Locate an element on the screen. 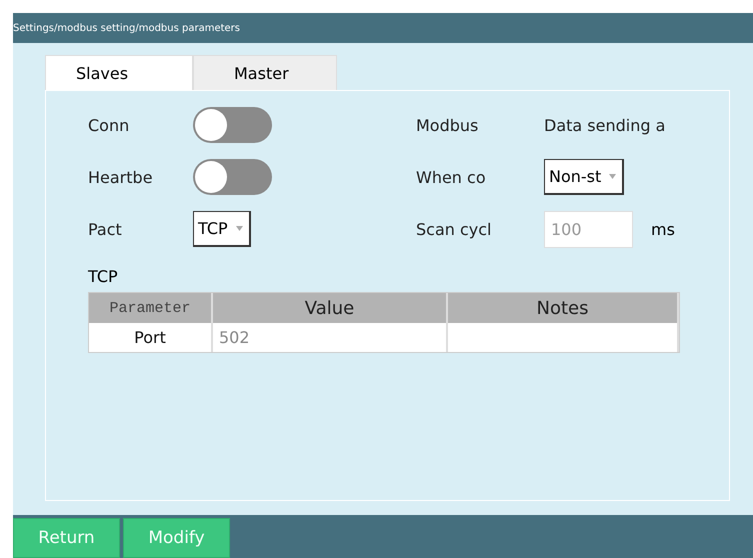 The height and width of the screenshot is (558, 753). dropdown: Non-st is located at coordinates (584, 177).